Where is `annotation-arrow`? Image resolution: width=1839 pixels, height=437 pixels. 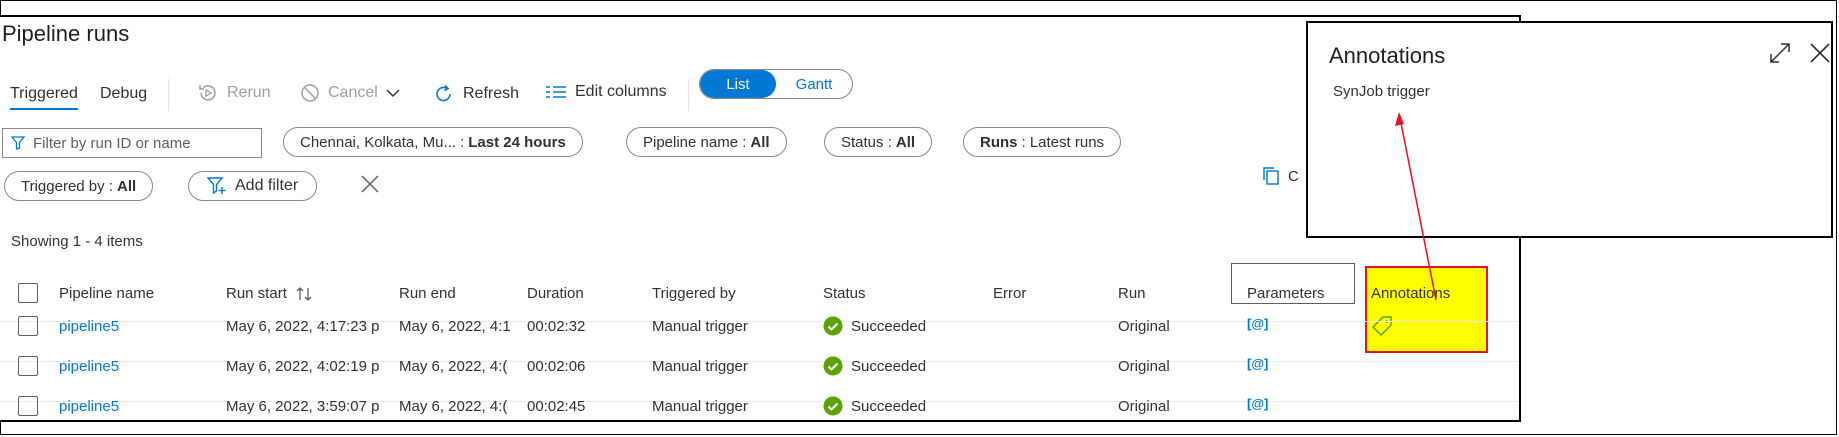 annotation-arrow is located at coordinates (1416, 206).